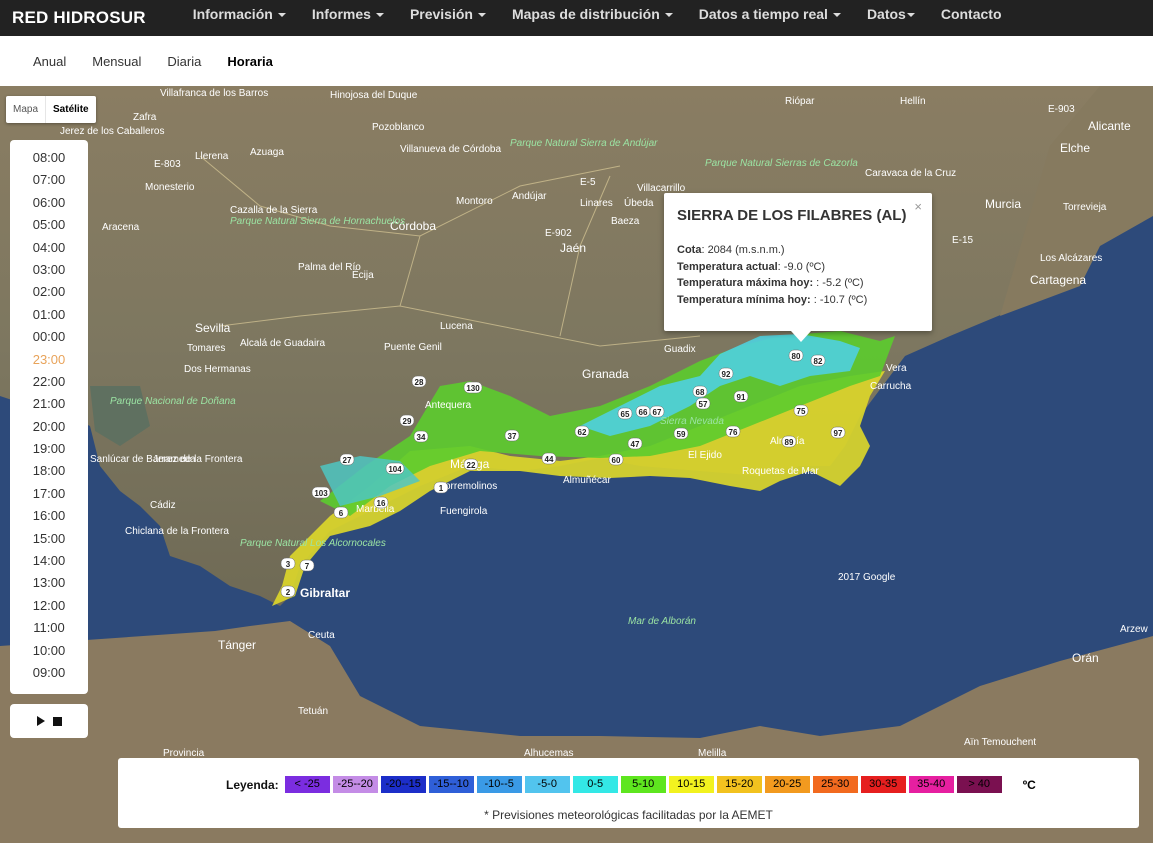 The height and width of the screenshot is (843, 1153). Describe the element at coordinates (184, 61) in the screenshot. I see `tab-diaria: Diaria` at that location.